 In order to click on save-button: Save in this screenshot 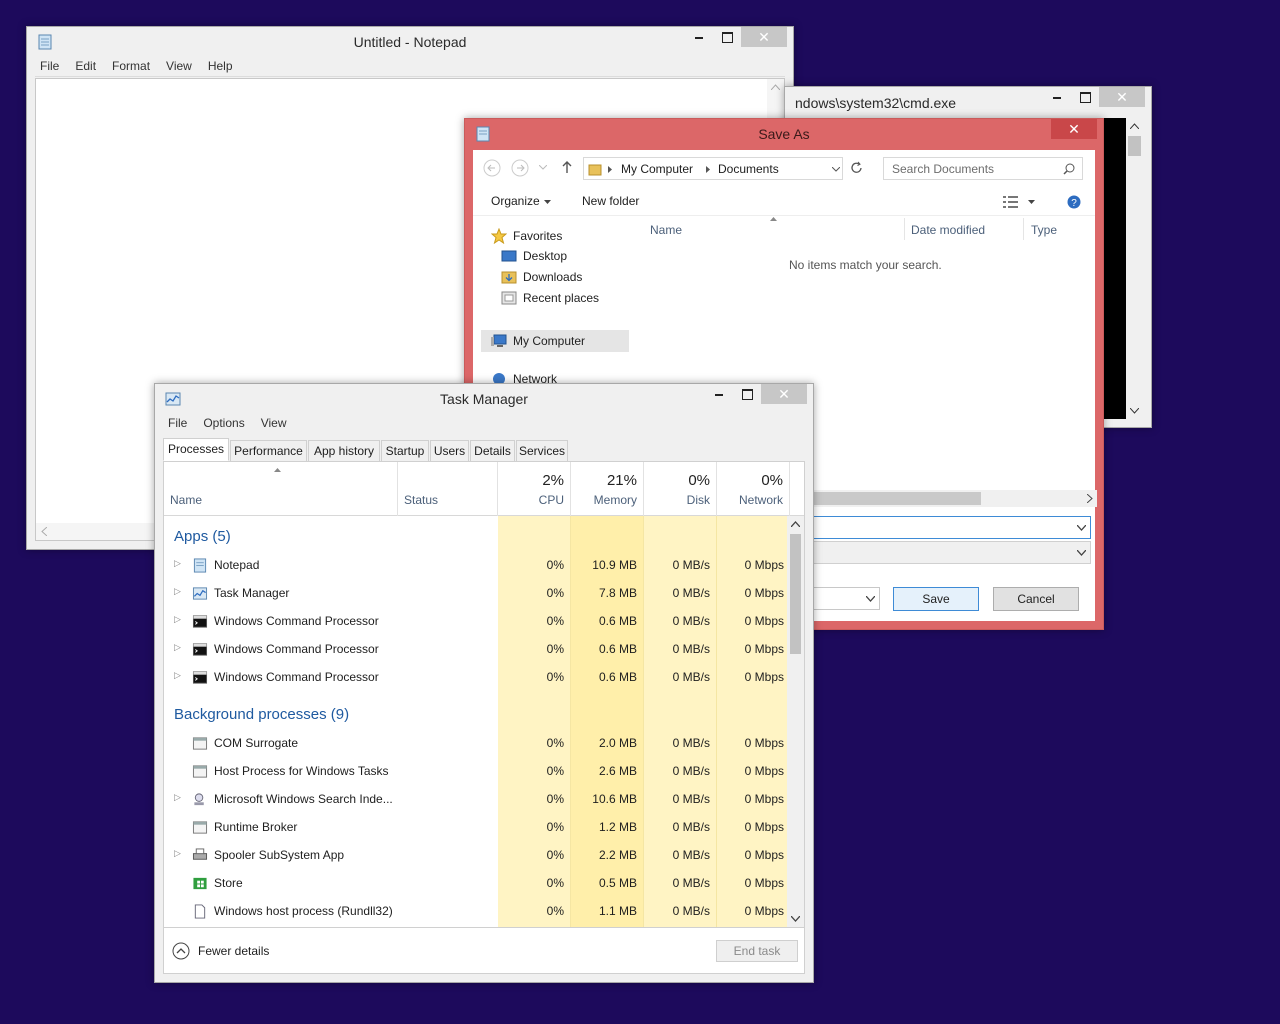, I will do `click(936, 599)`.